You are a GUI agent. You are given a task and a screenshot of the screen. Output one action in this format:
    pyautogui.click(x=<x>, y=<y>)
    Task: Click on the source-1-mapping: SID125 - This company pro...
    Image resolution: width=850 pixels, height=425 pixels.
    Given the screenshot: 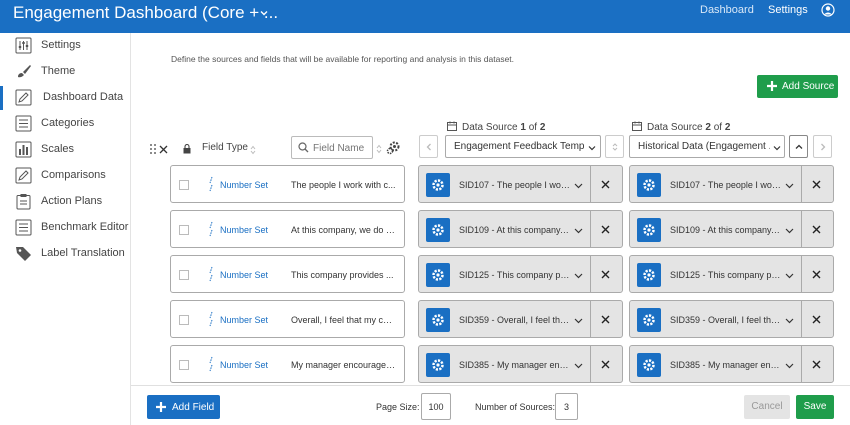 What is the action you would take?
    pyautogui.click(x=520, y=274)
    